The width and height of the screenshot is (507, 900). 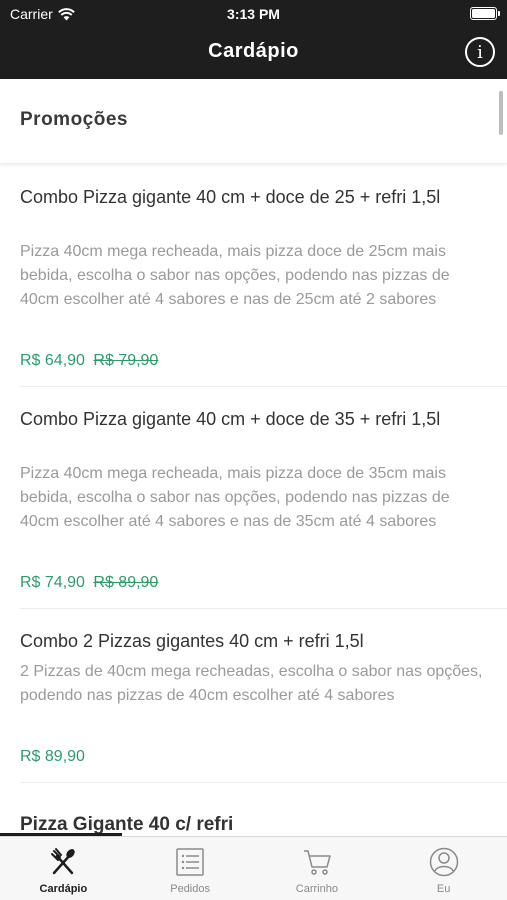 I want to click on tab-label: Pedidos, so click(x=190, y=889).